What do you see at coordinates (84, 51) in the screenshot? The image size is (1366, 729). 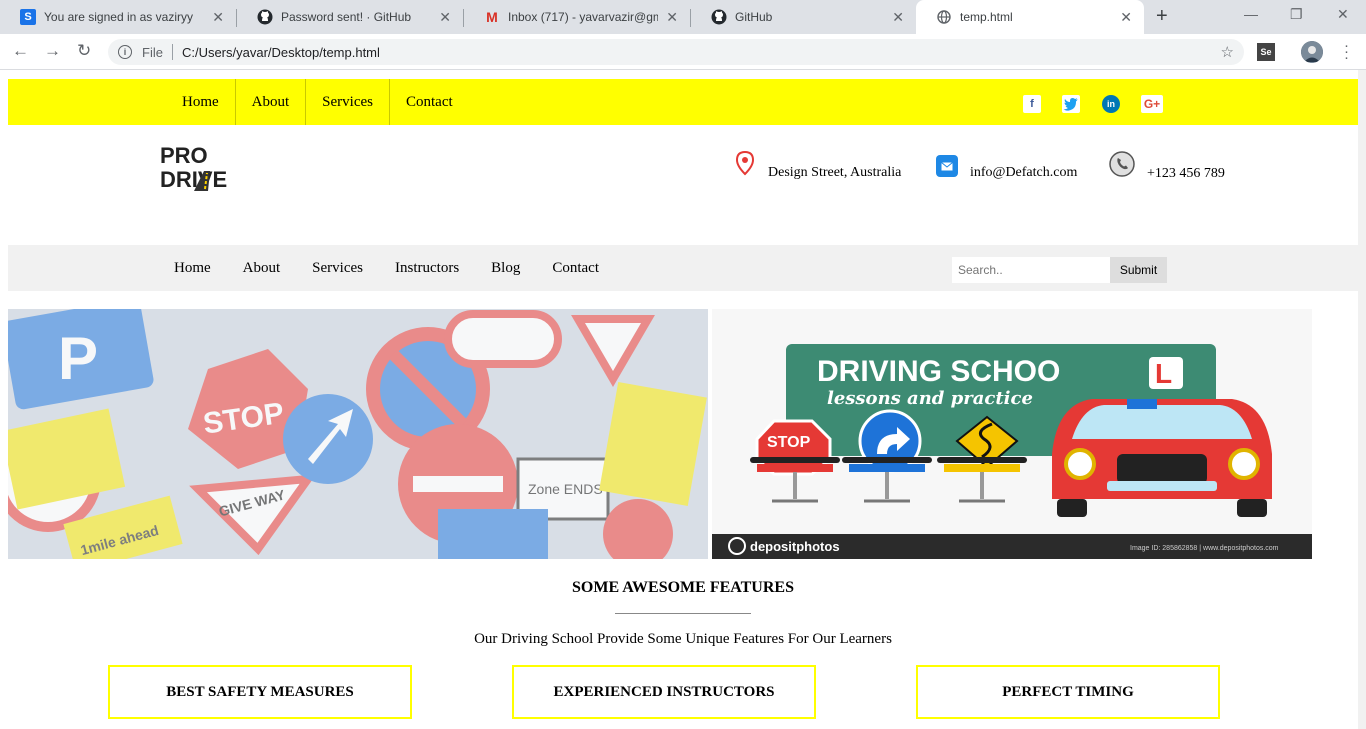 I see `reload-icon: ↻` at bounding box center [84, 51].